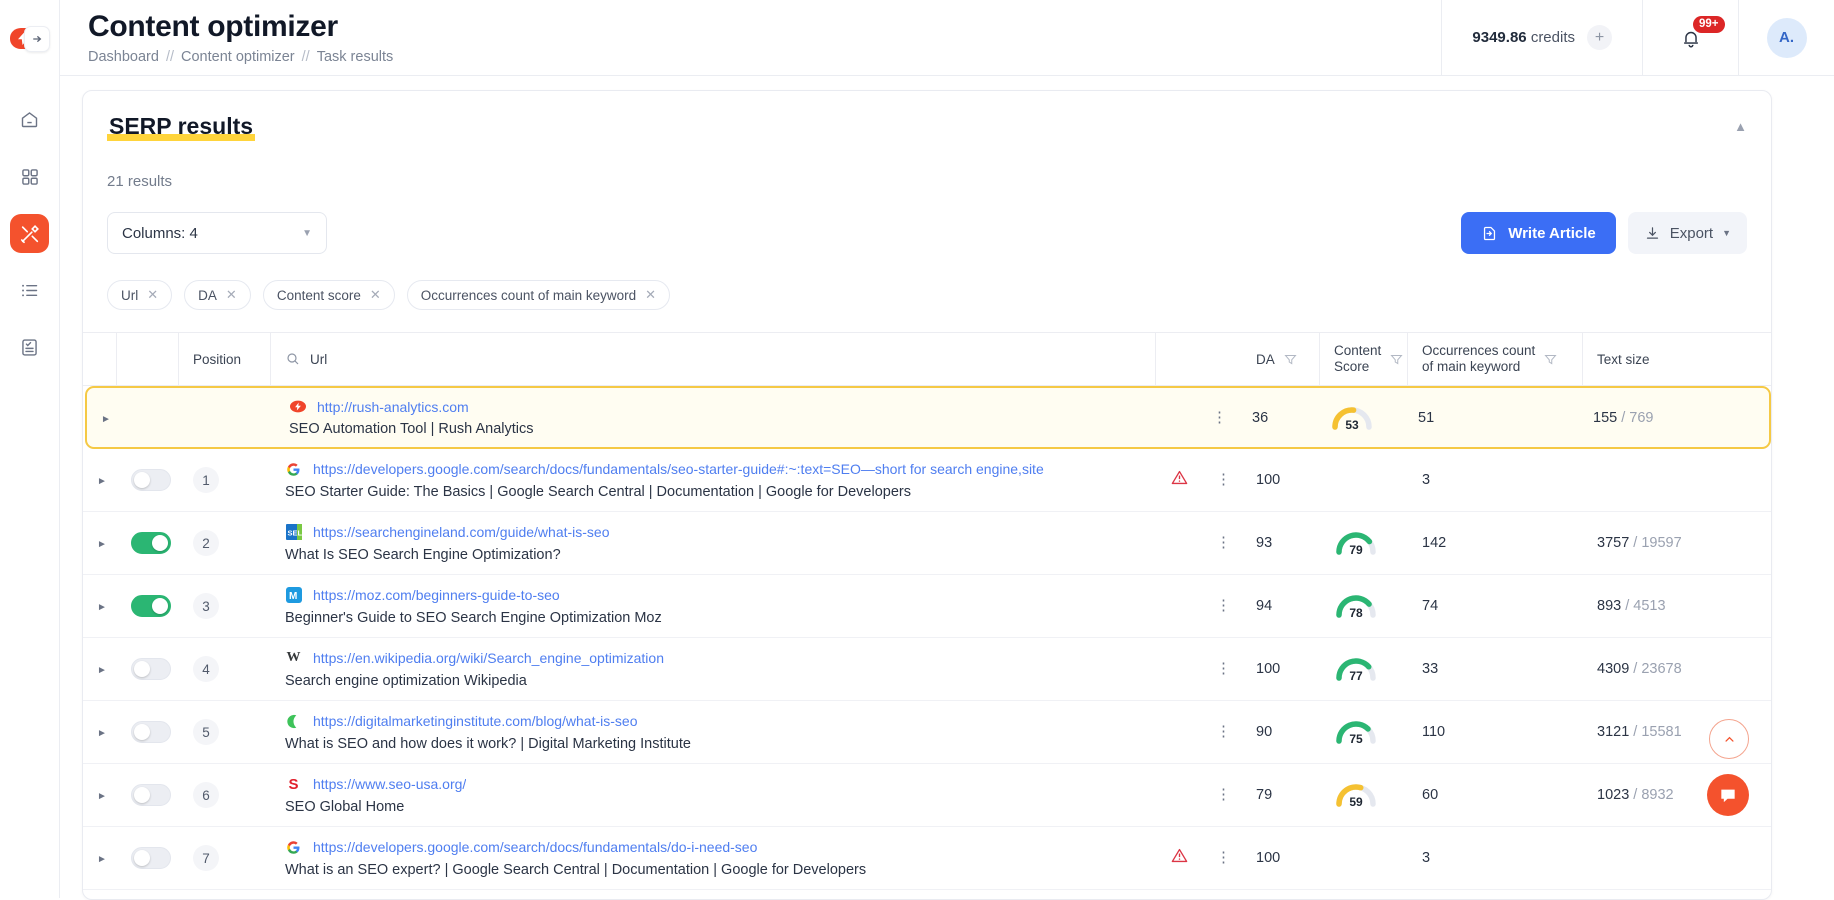 This screenshot has width=1834, height=900. Describe the element at coordinates (29, 347) in the screenshot. I see `sidebar-item-reports` at that location.